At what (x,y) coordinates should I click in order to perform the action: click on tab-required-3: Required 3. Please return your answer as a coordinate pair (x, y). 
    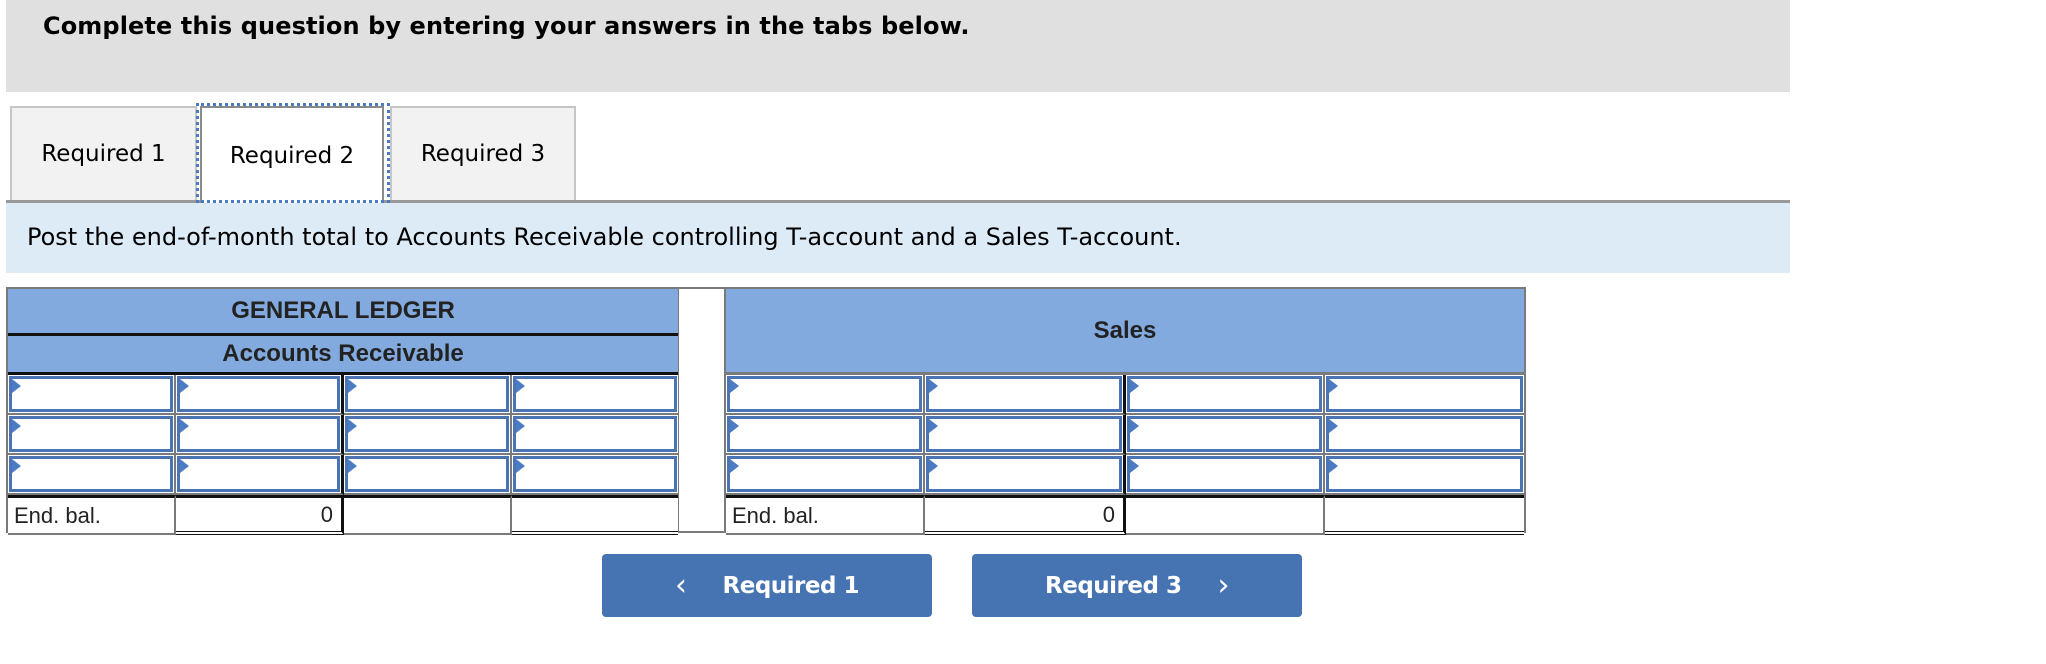
    Looking at the image, I should click on (483, 153).